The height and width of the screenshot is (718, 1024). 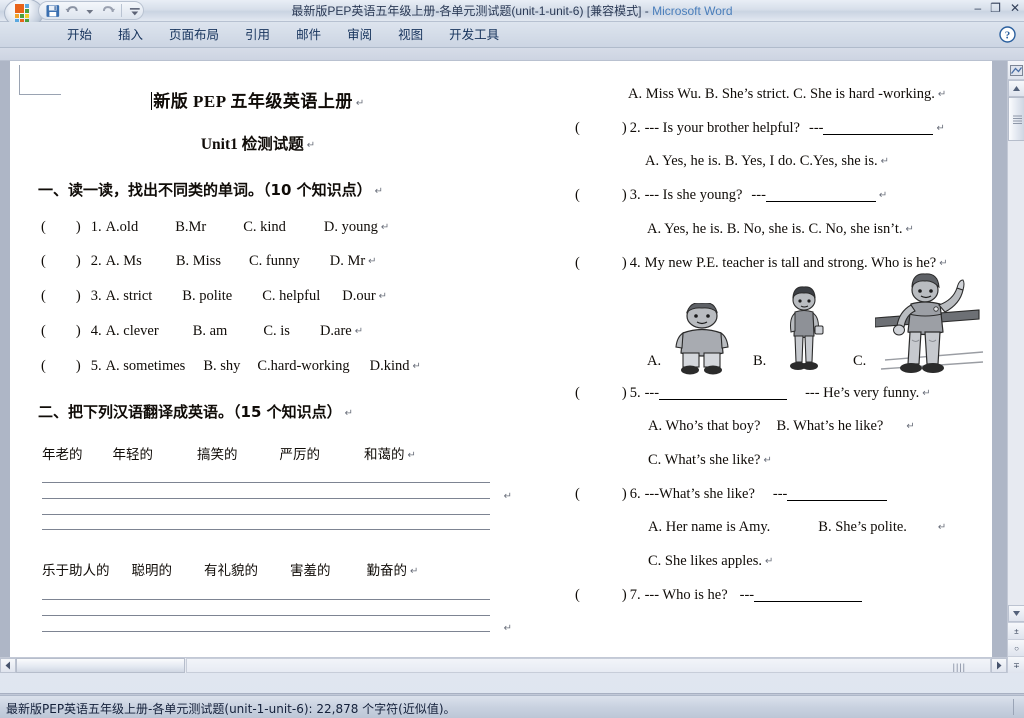 What do you see at coordinates (145, 366) in the screenshot?
I see `option-a: A. sometimes` at bounding box center [145, 366].